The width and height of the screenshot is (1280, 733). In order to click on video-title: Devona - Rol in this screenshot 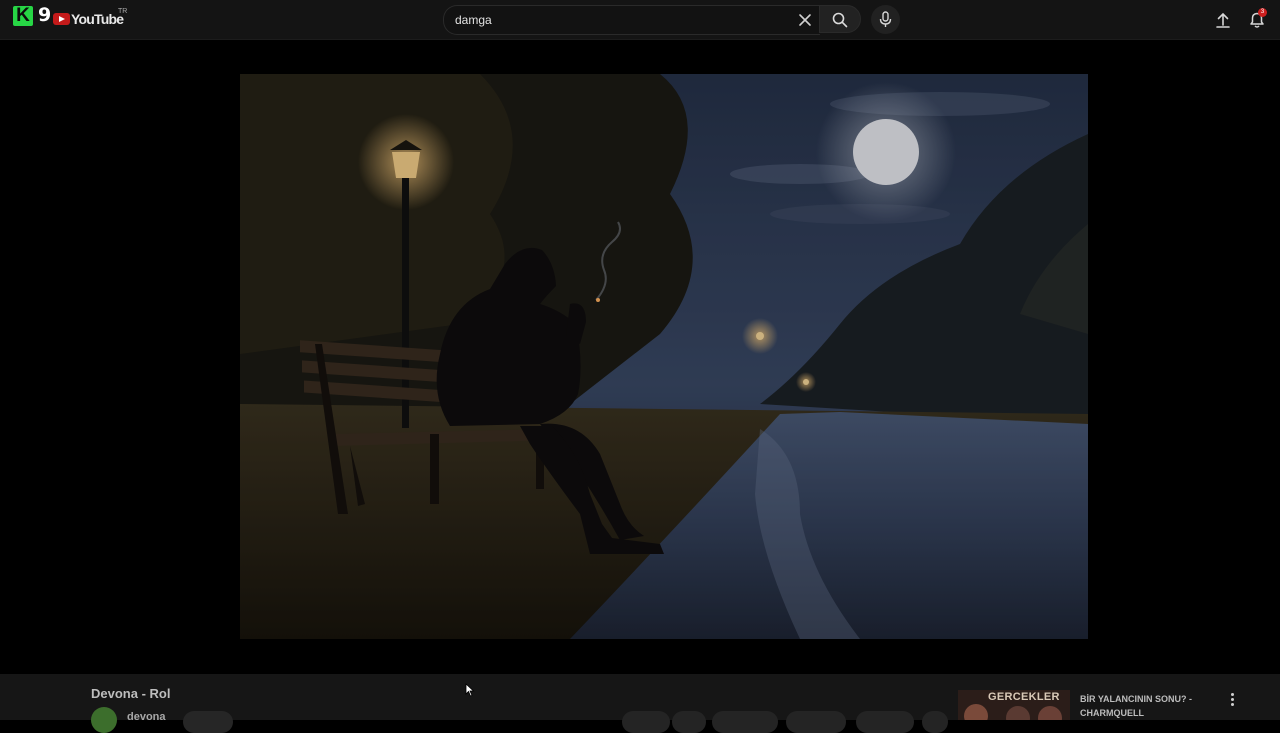, I will do `click(131, 693)`.